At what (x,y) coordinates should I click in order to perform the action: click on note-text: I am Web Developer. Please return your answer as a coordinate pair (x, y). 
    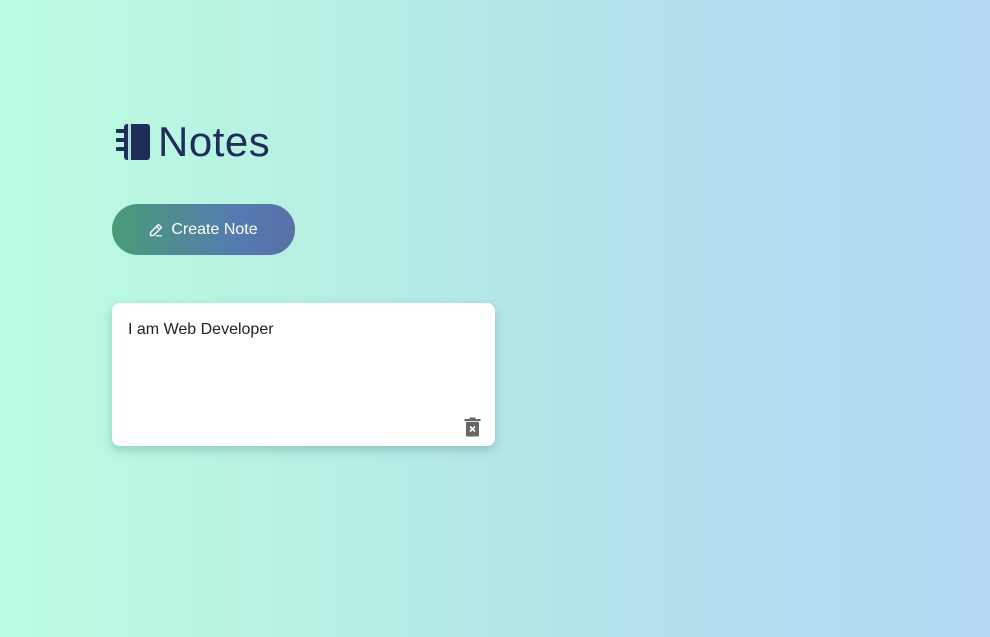
    Looking at the image, I should click on (201, 330).